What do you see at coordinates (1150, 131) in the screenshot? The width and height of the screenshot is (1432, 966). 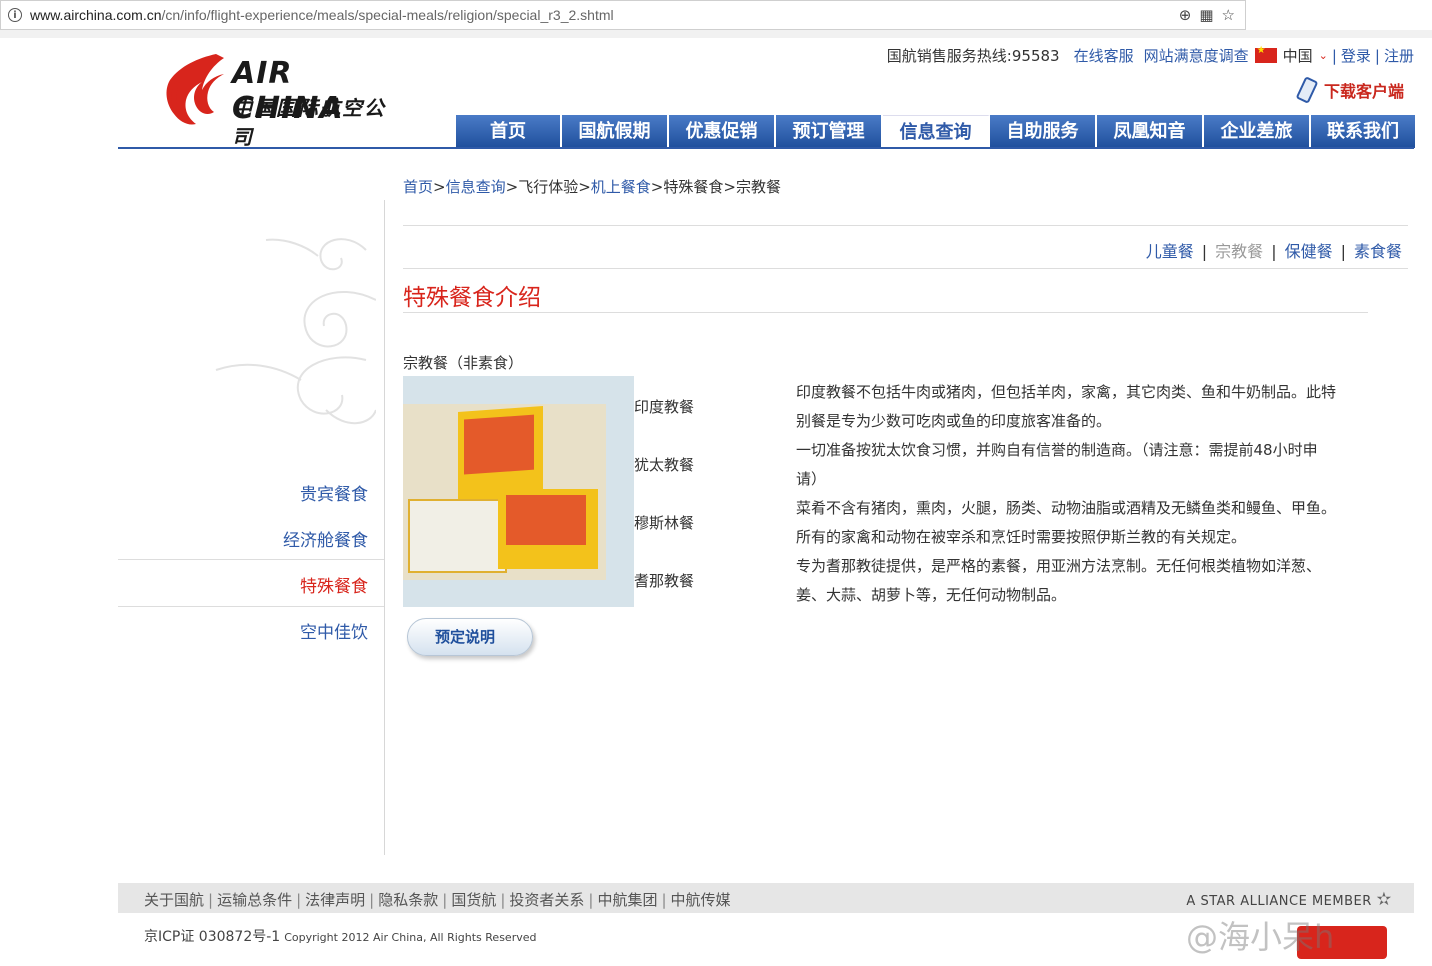 I see `nav-phoenix-miles: 凤凰知音` at bounding box center [1150, 131].